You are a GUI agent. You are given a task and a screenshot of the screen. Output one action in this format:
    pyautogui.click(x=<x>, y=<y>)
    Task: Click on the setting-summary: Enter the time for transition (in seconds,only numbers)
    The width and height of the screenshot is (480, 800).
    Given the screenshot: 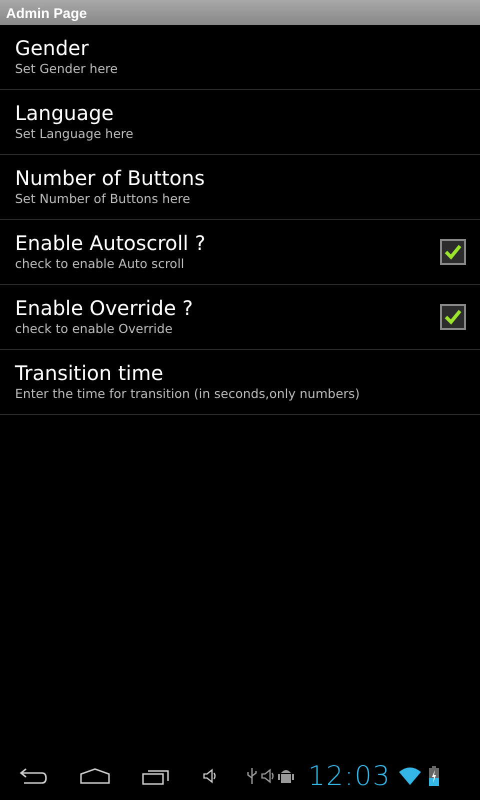 What is the action you would take?
    pyautogui.click(x=188, y=394)
    